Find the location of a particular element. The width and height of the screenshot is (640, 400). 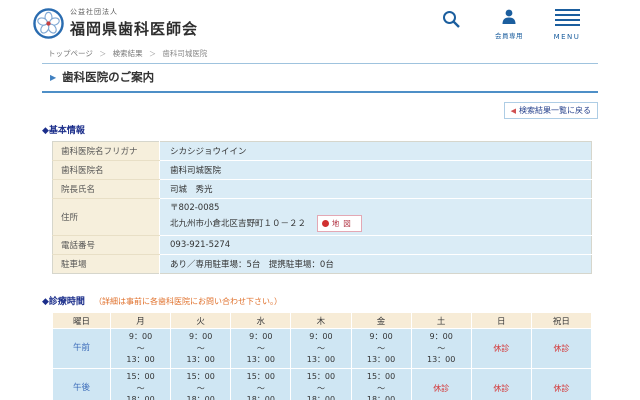

table-row: 歯科医院名フリガナ シカシジョウイイン is located at coordinates (322, 151).